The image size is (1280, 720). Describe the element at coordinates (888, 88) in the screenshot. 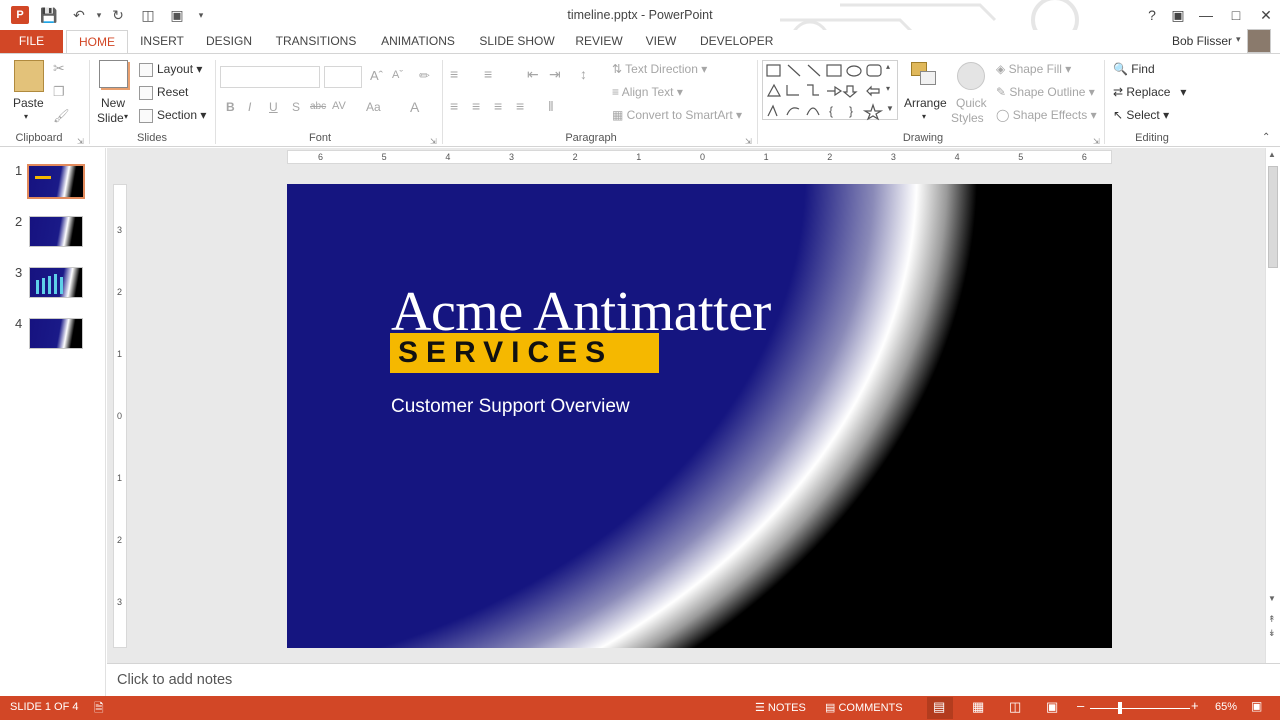

I see `gallery-down-icon: ▾` at that location.